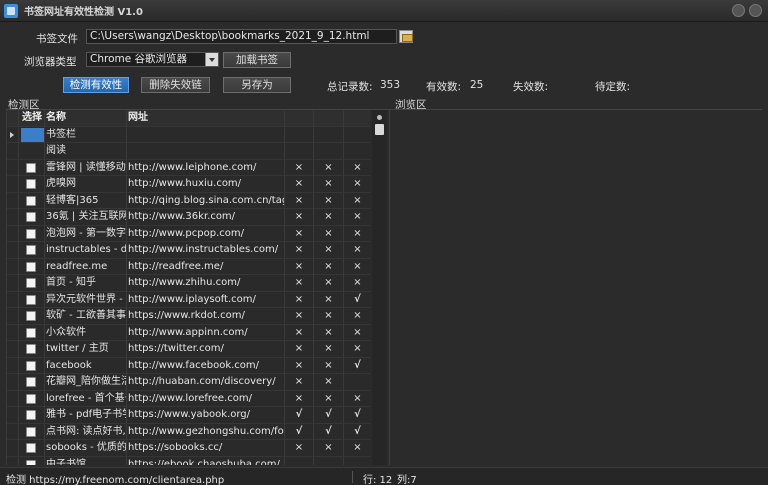 The image size is (768, 485). What do you see at coordinates (32, 118) in the screenshot?
I see `header-select: 选择` at bounding box center [32, 118].